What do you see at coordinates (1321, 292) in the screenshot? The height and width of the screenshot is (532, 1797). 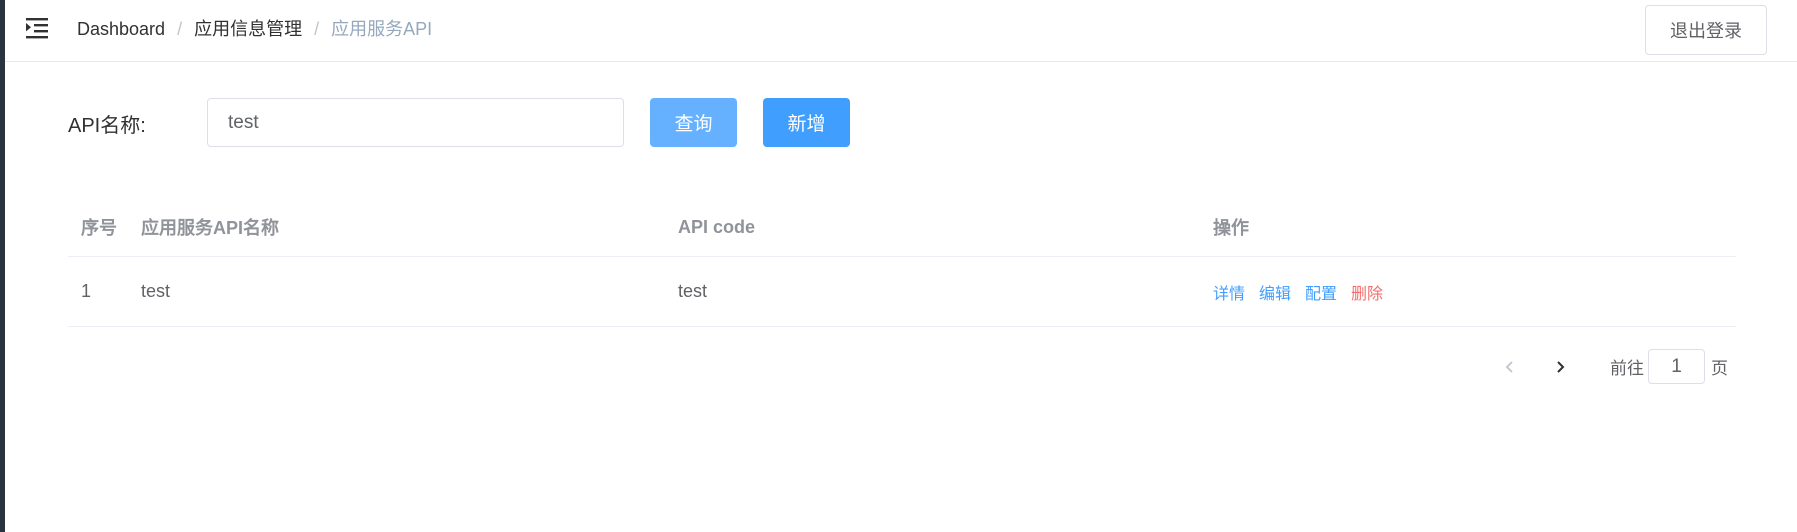 I see `config-link: 配置` at bounding box center [1321, 292].